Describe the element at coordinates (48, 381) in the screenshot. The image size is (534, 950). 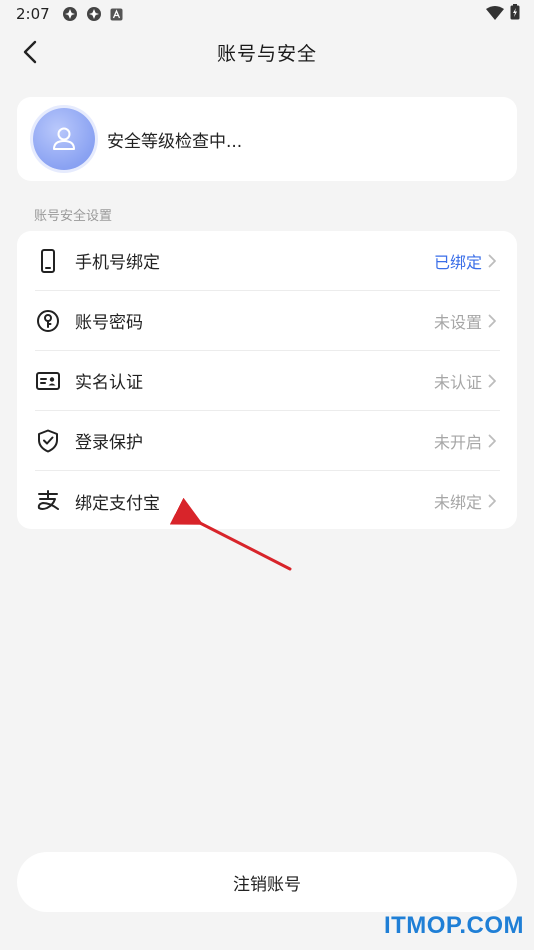
I see `id-card-icon` at that location.